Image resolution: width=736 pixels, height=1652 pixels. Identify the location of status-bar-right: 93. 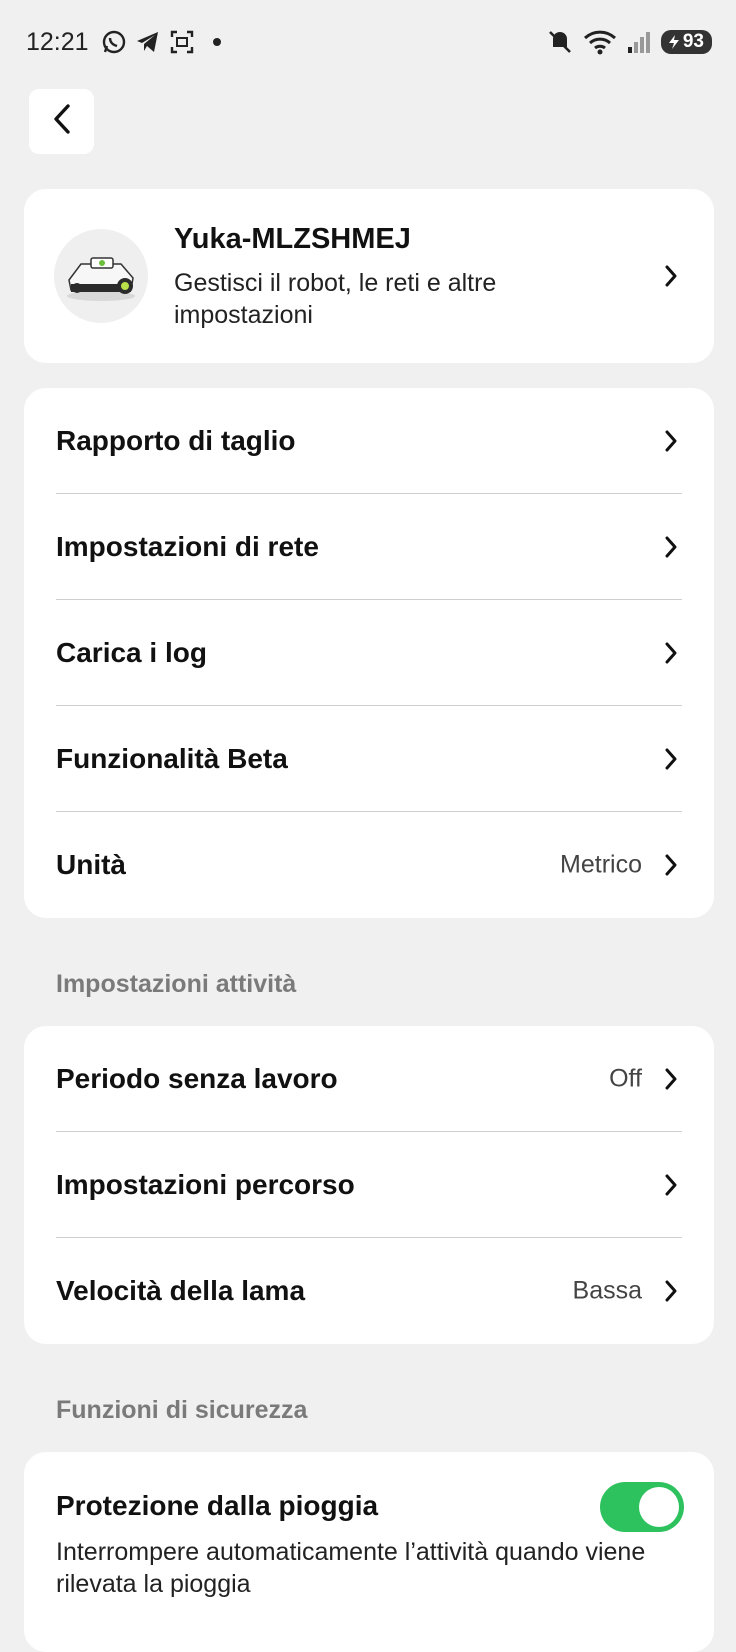
(629, 42).